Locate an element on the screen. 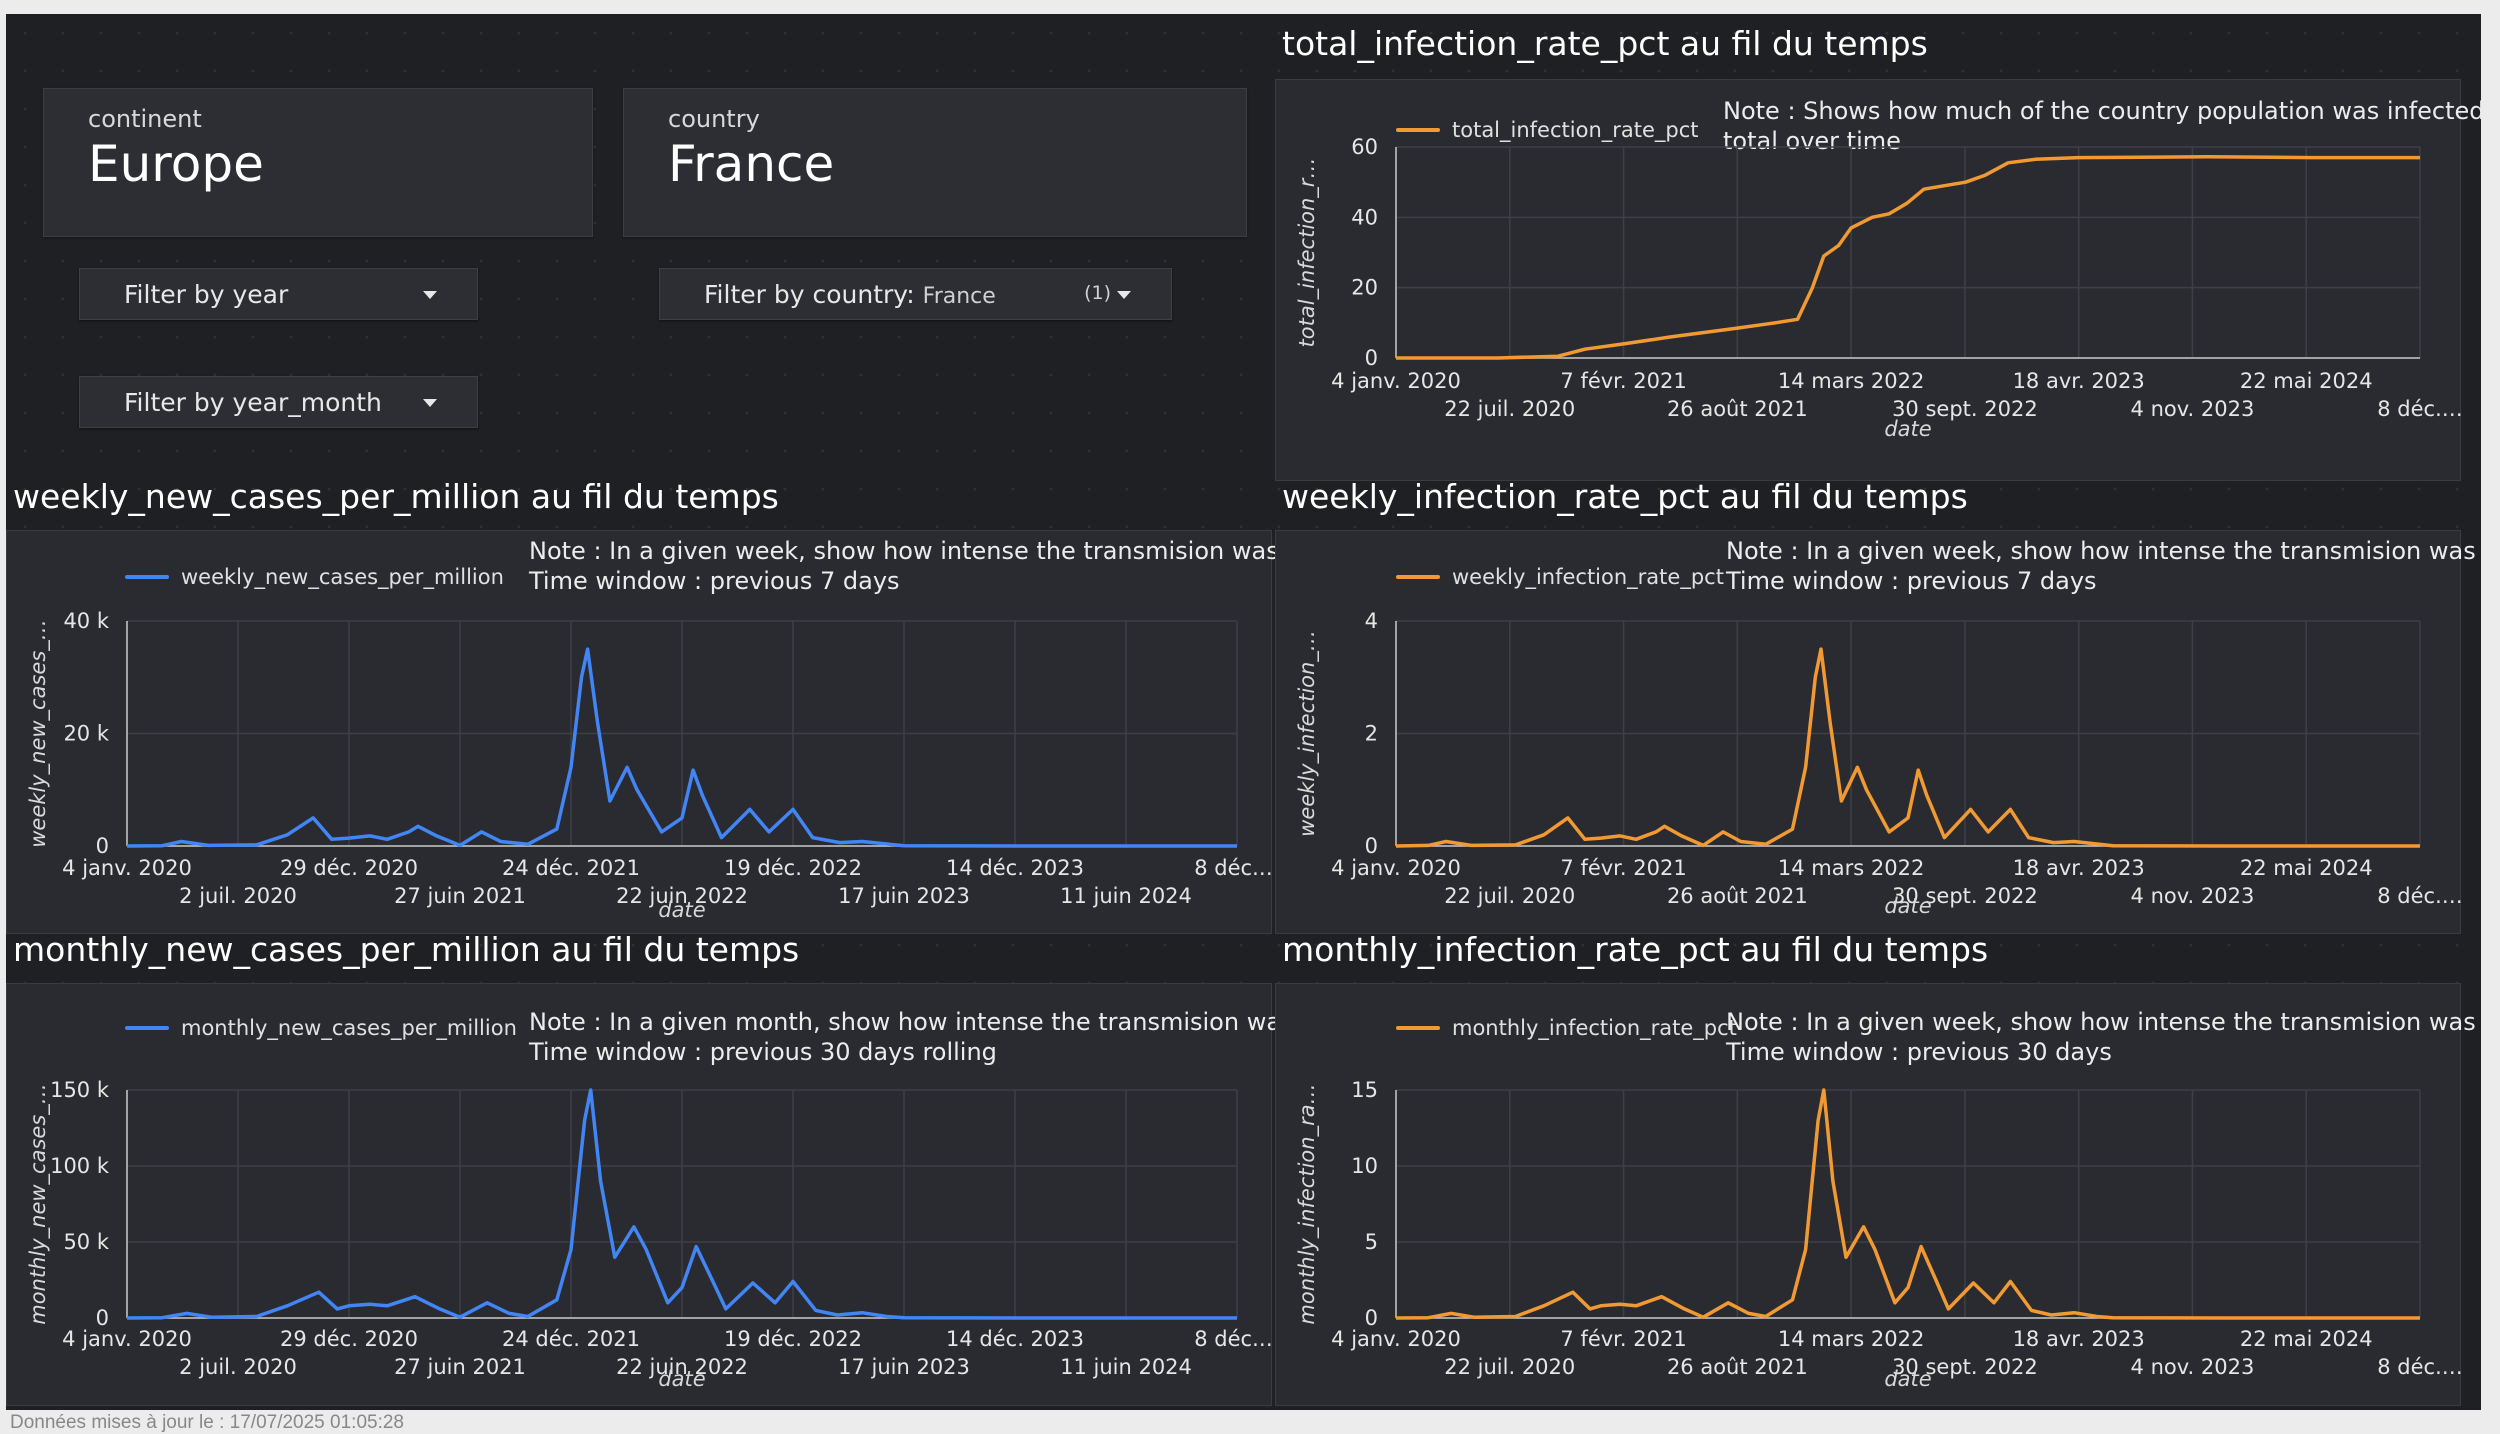 The image size is (2500, 1434). continent-scorecard: continent Europe is located at coordinates (318, 162).